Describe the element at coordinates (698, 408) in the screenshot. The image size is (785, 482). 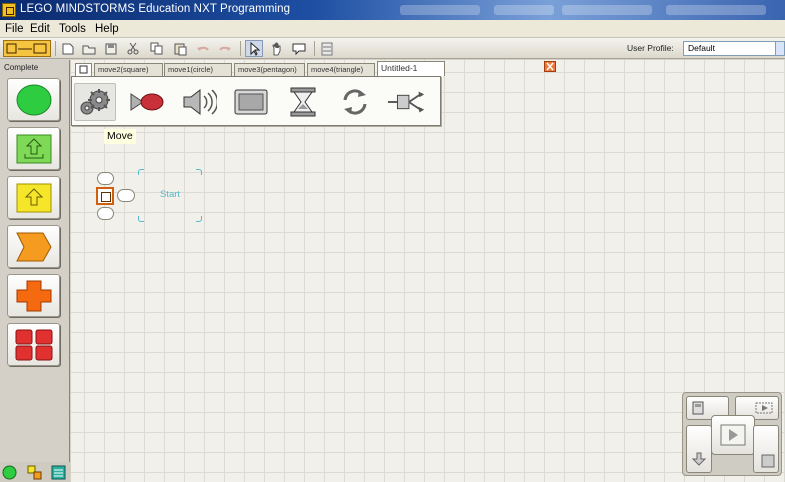
I see `nxt-brick-icon` at that location.